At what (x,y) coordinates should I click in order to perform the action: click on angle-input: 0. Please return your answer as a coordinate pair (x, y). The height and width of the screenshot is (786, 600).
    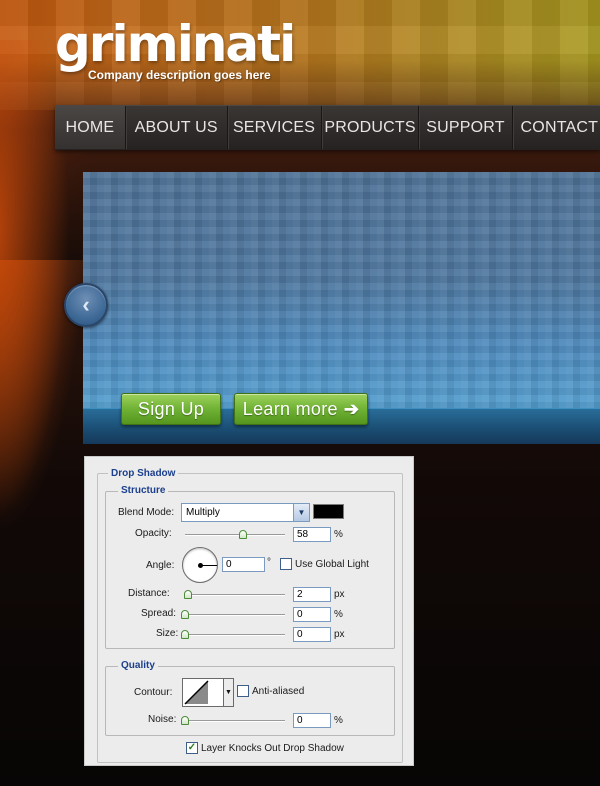
    Looking at the image, I should click on (243, 564).